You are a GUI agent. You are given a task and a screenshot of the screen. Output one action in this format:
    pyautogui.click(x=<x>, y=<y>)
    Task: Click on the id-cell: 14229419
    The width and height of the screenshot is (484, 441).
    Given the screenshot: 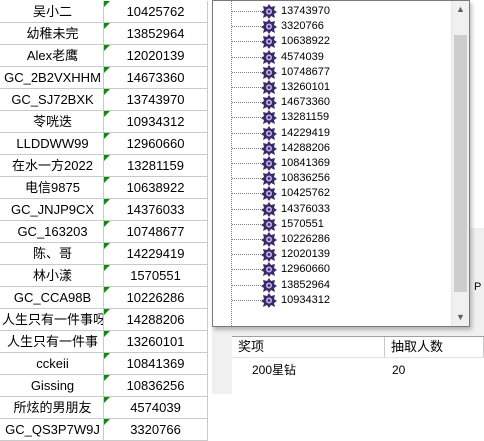 What is the action you would take?
    pyautogui.click(x=156, y=254)
    